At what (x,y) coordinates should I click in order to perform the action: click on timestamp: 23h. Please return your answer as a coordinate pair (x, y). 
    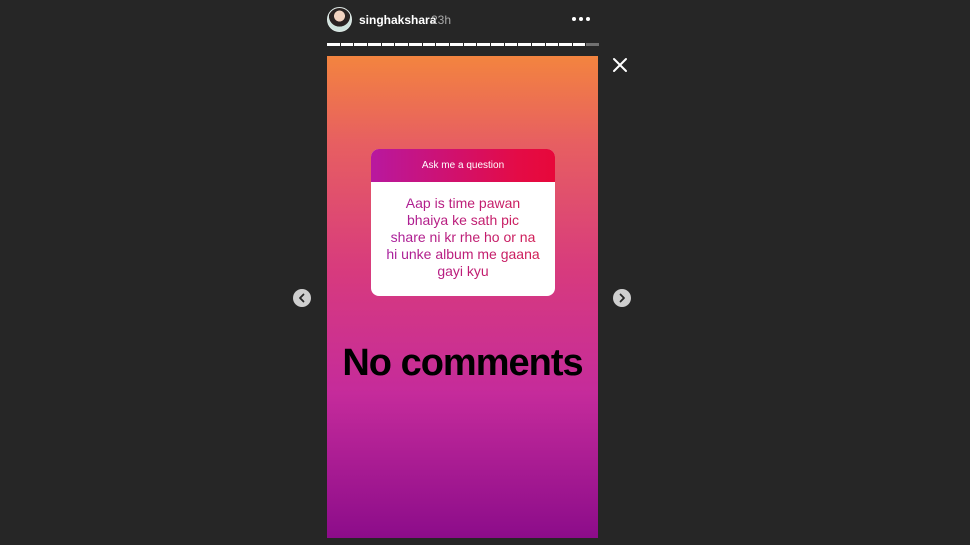
    Looking at the image, I should click on (441, 20).